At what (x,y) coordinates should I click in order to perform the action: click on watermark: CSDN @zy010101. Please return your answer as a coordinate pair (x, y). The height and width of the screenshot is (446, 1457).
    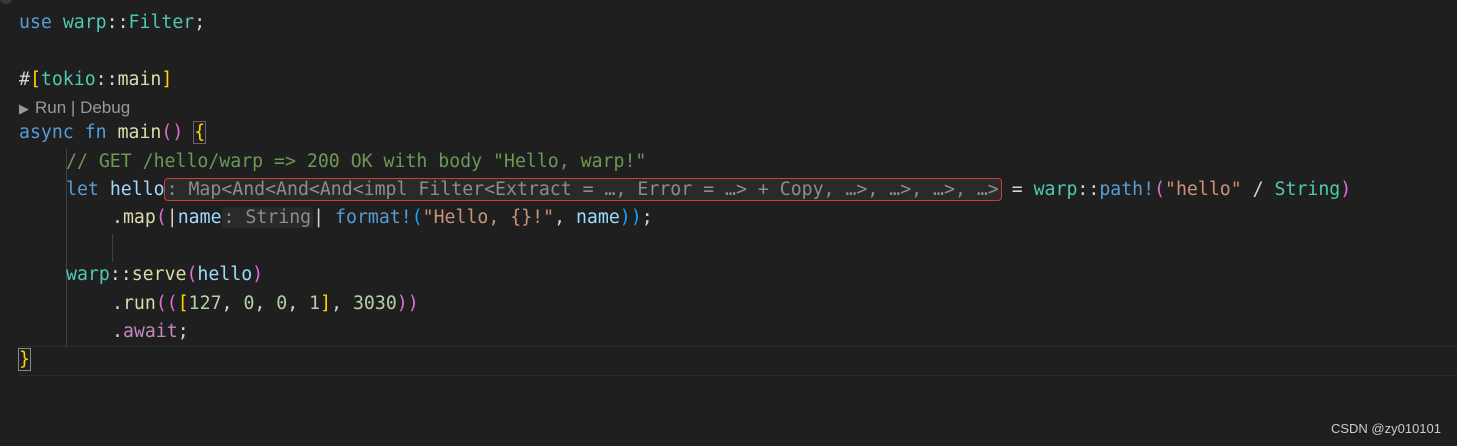
    Looking at the image, I should click on (1385, 428).